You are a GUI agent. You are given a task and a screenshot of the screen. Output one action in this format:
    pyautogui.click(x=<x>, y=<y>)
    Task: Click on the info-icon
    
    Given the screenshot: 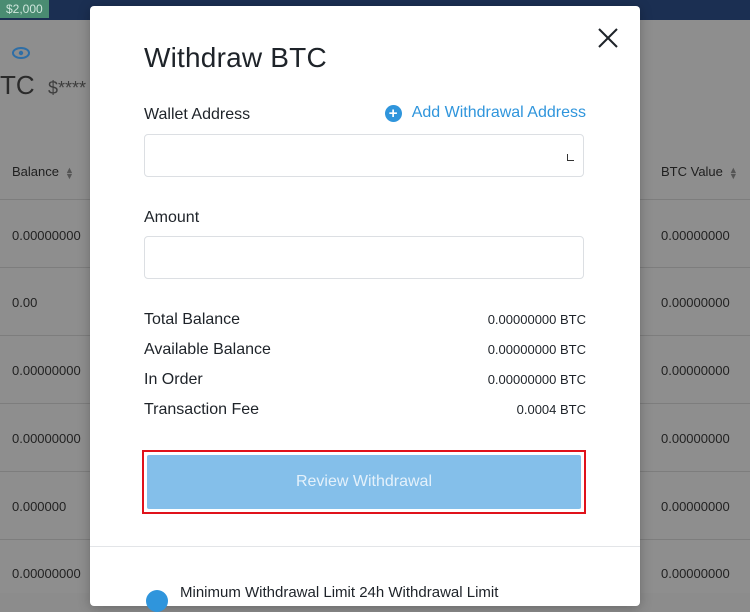 What is the action you would take?
    pyautogui.click(x=157, y=601)
    